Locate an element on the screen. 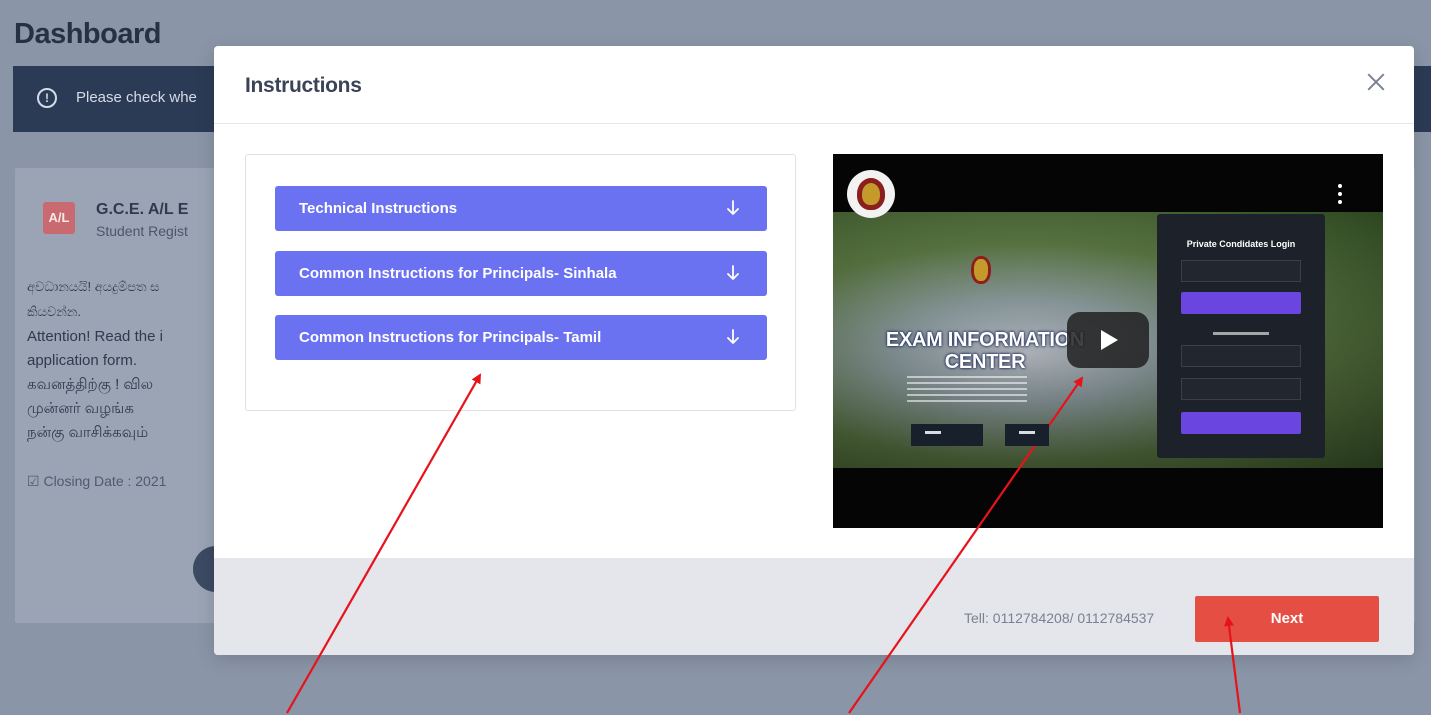  modal-title: Instructions is located at coordinates (303, 85).